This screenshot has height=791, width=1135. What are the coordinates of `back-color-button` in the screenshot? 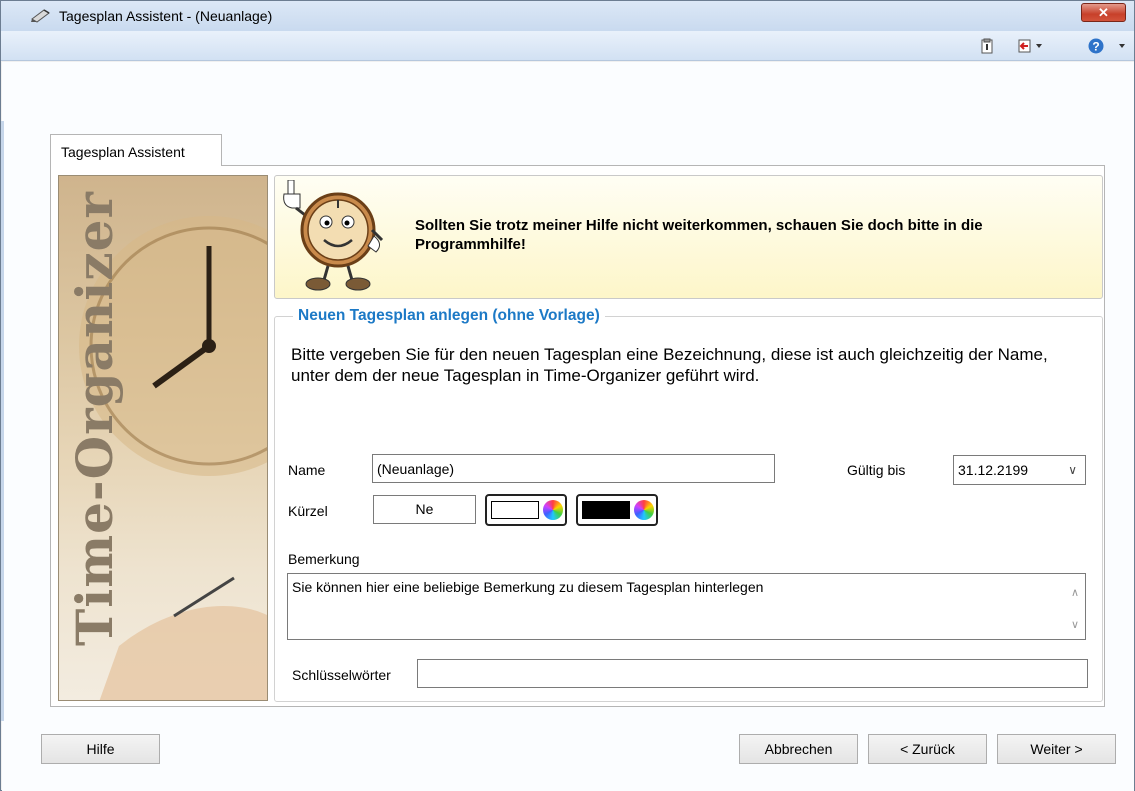 It's located at (617, 510).